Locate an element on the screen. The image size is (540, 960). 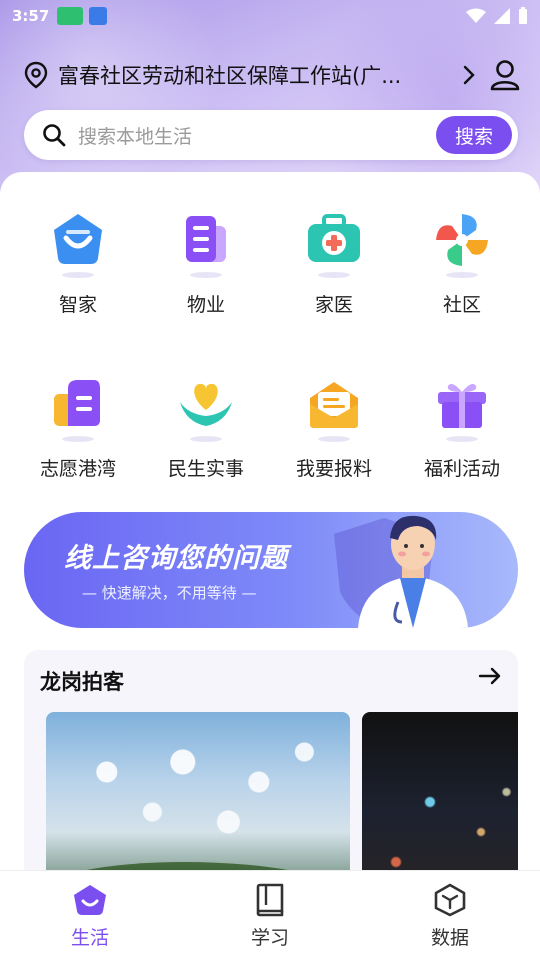
search-input: 搜索本地生活 is located at coordinates (257, 135).